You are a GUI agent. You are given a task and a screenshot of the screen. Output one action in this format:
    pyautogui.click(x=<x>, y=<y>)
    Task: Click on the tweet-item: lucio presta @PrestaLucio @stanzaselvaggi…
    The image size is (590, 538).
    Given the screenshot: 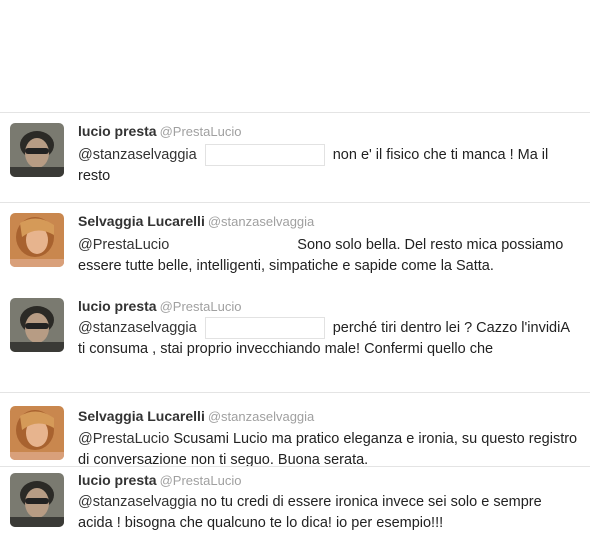 What is the action you would take?
    pyautogui.click(x=295, y=502)
    